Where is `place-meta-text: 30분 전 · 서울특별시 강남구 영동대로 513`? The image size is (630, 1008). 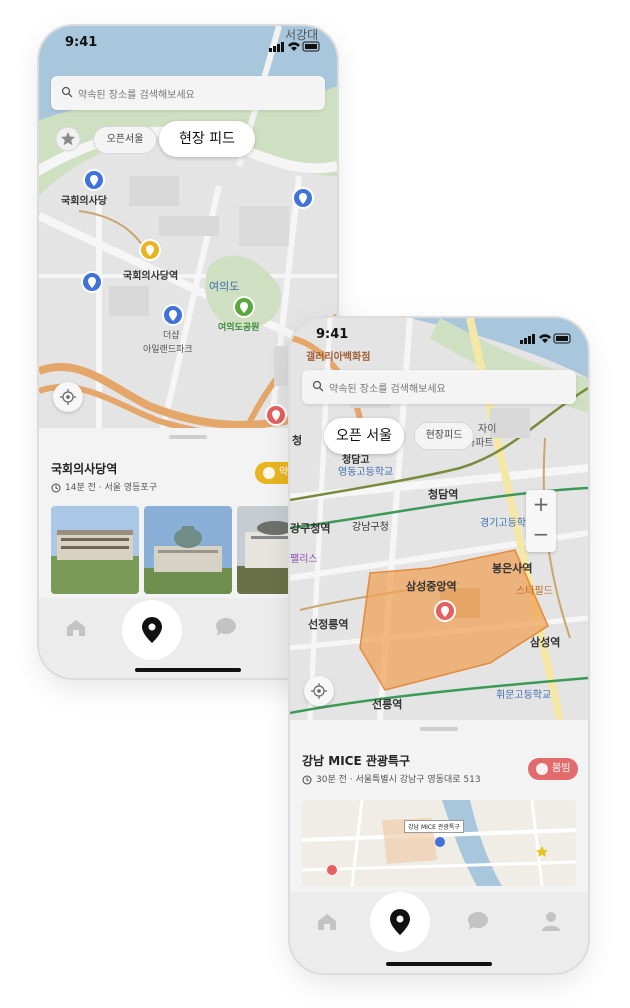 place-meta-text: 30분 전 · 서울특별시 강남구 영동대로 513 is located at coordinates (398, 780).